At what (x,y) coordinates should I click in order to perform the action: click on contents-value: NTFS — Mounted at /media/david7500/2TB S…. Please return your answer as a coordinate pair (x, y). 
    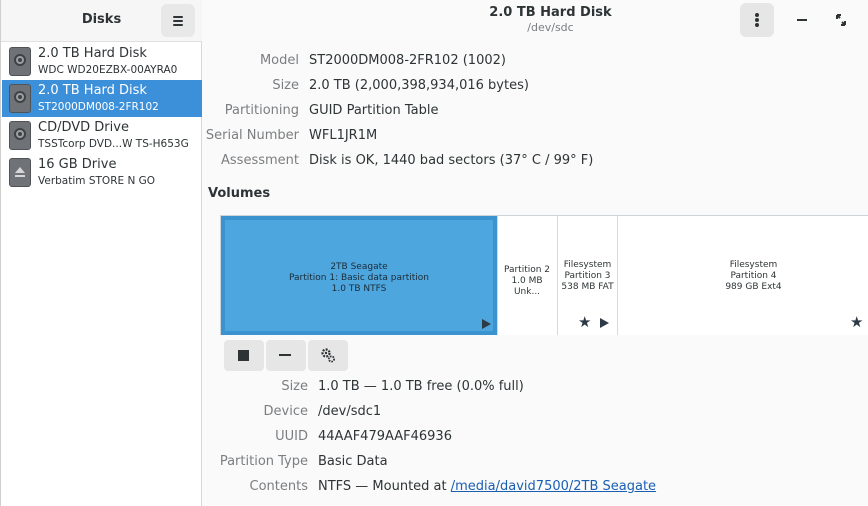
    Looking at the image, I should click on (487, 486).